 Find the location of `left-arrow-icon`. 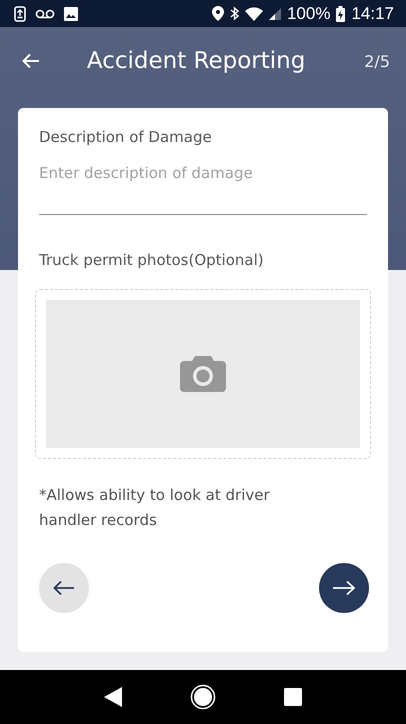

left-arrow-icon is located at coordinates (64, 588).